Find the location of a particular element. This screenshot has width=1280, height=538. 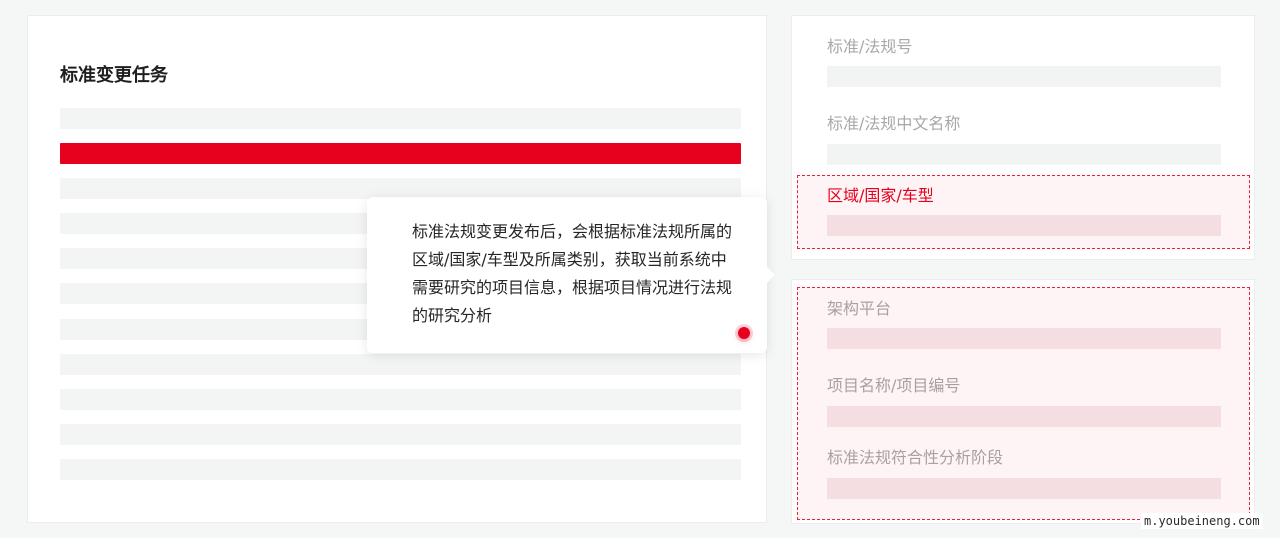

region-highlight-box is located at coordinates (1023, 212).